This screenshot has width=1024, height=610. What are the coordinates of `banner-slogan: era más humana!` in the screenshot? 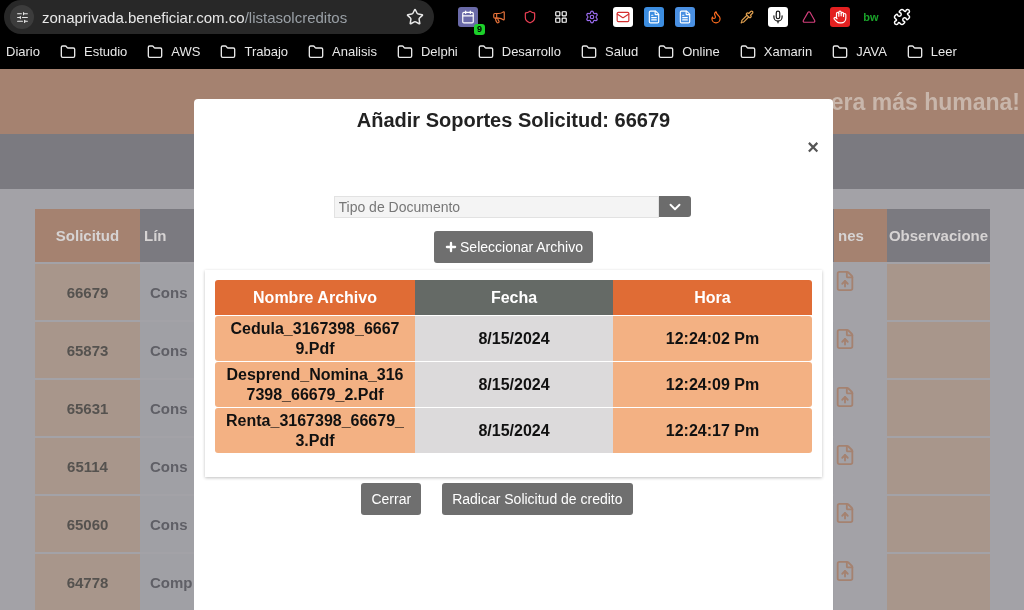 It's located at (925, 102).